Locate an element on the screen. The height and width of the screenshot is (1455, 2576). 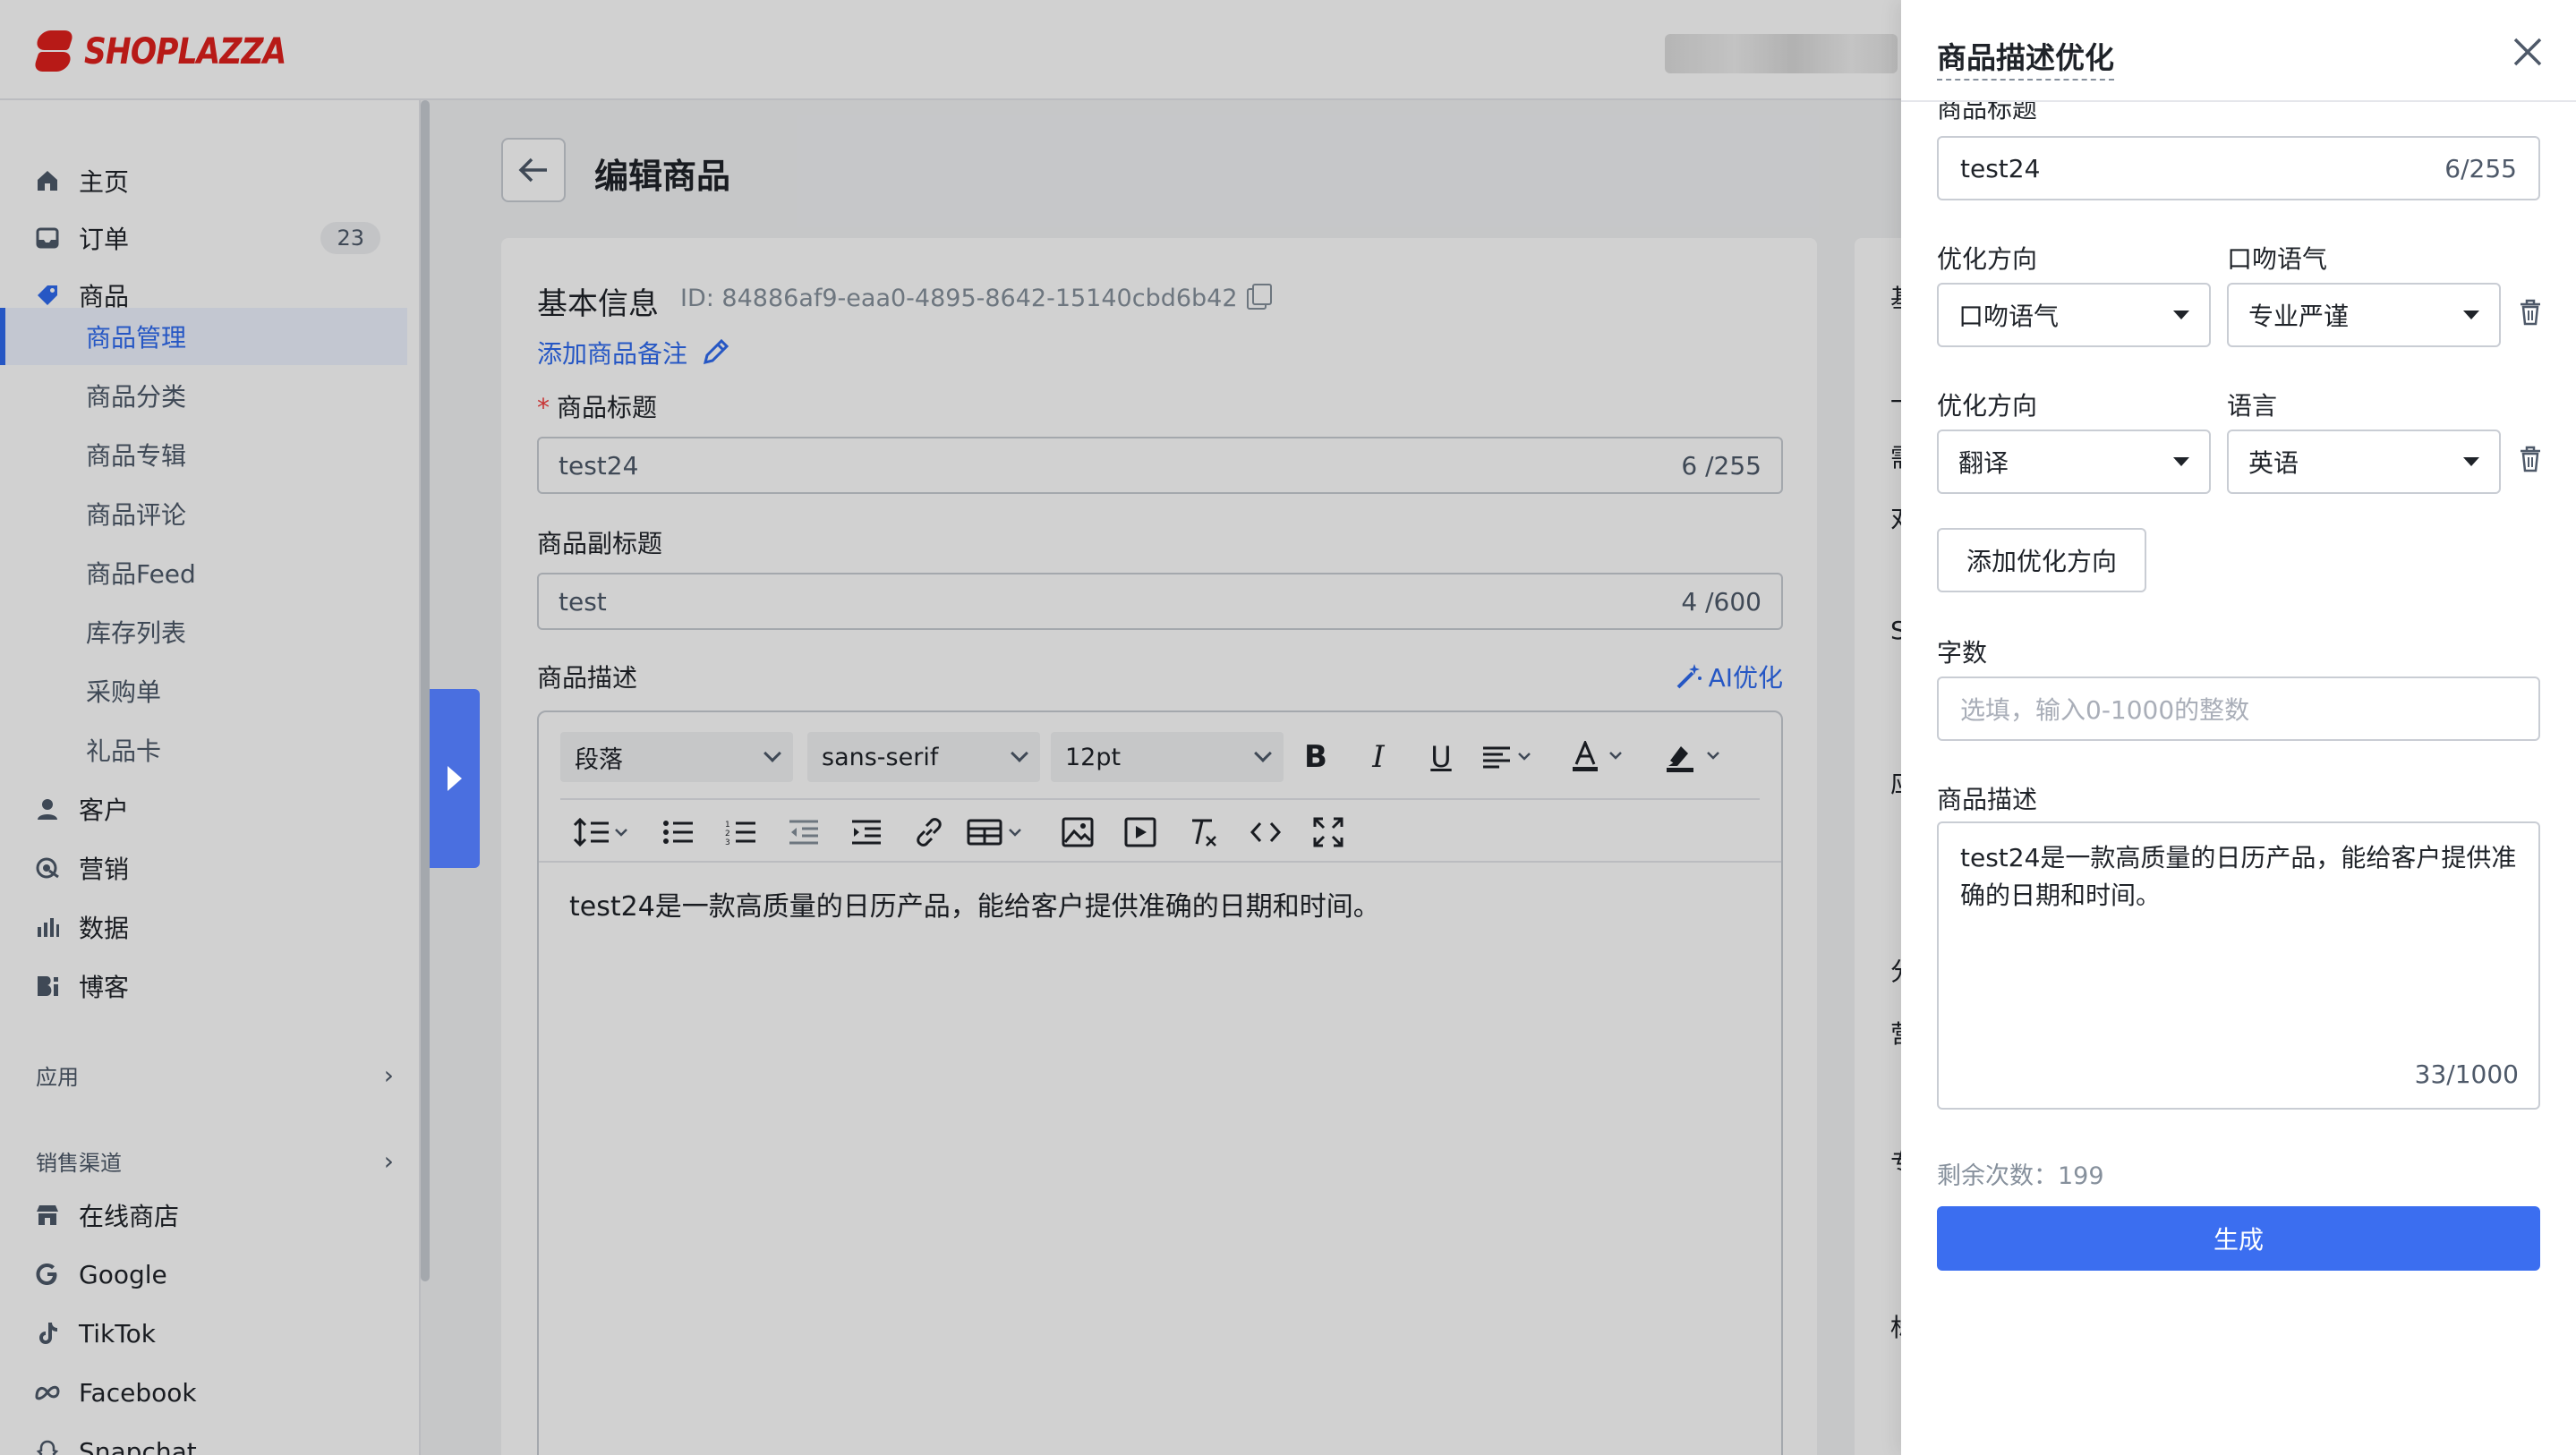
word-count-placeholder: 选填，输入0-1000的整数 is located at coordinates (2105, 710).